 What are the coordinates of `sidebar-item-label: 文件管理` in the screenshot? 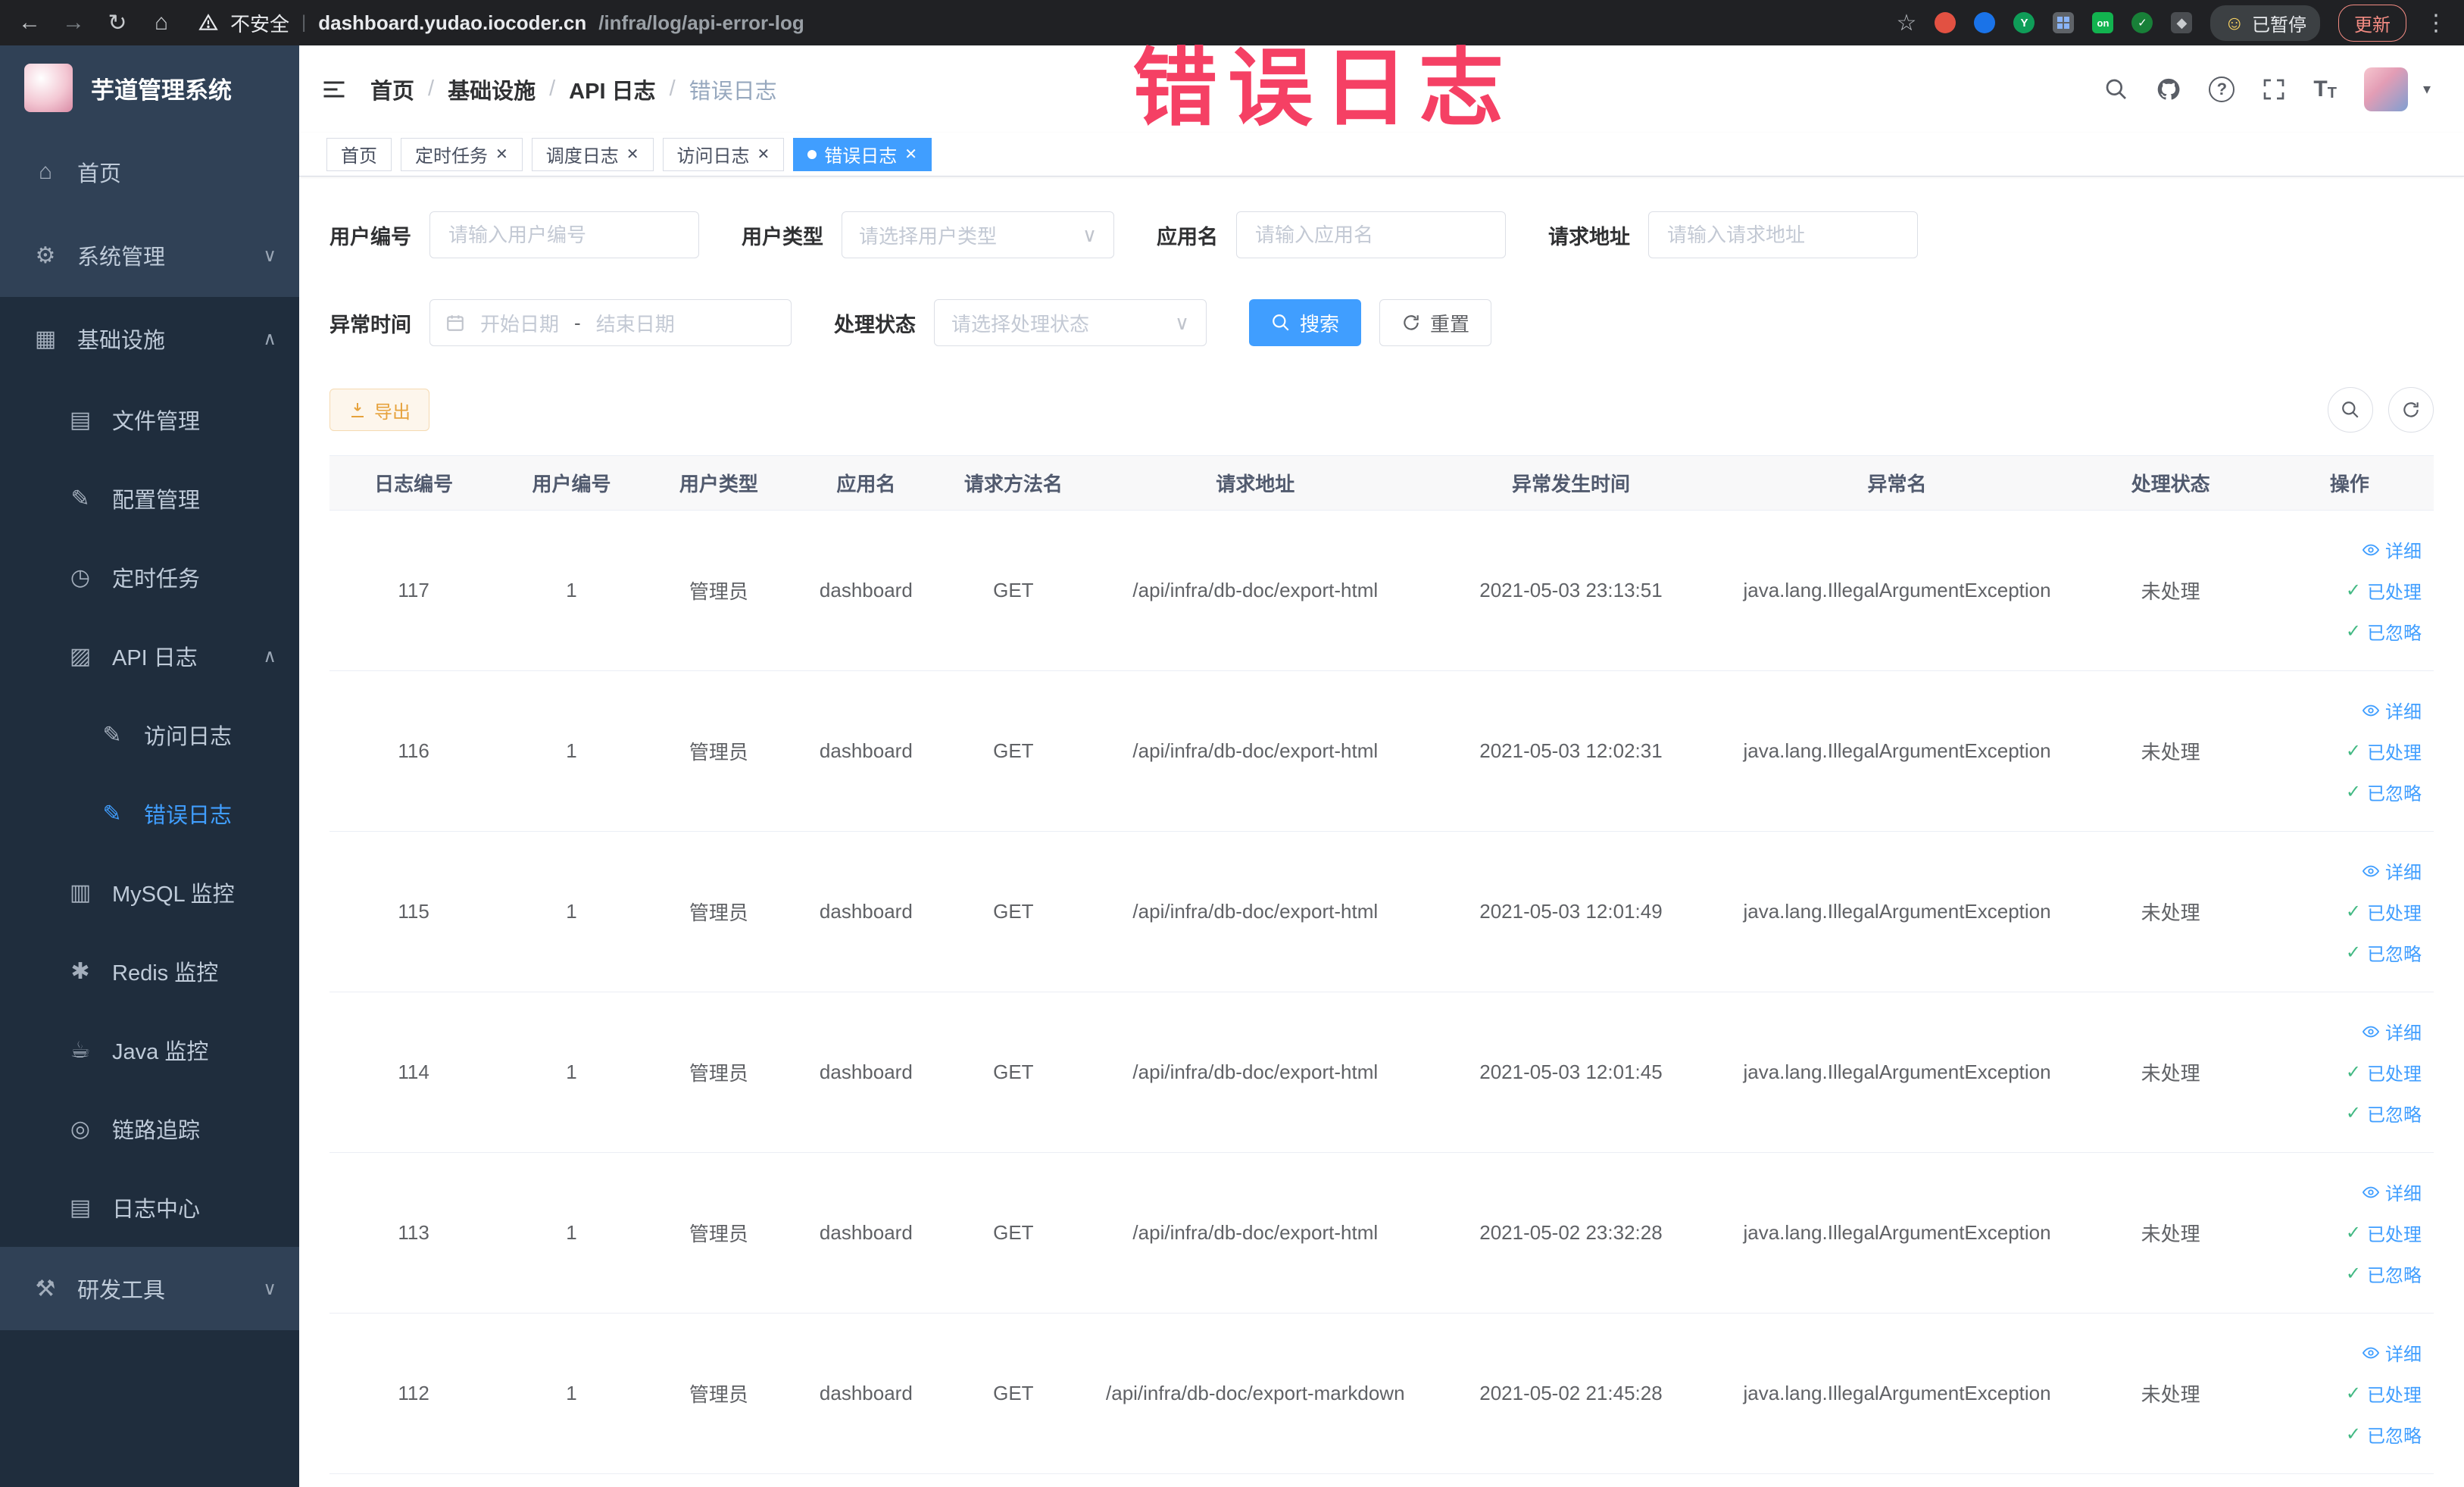 It's located at (156, 422).